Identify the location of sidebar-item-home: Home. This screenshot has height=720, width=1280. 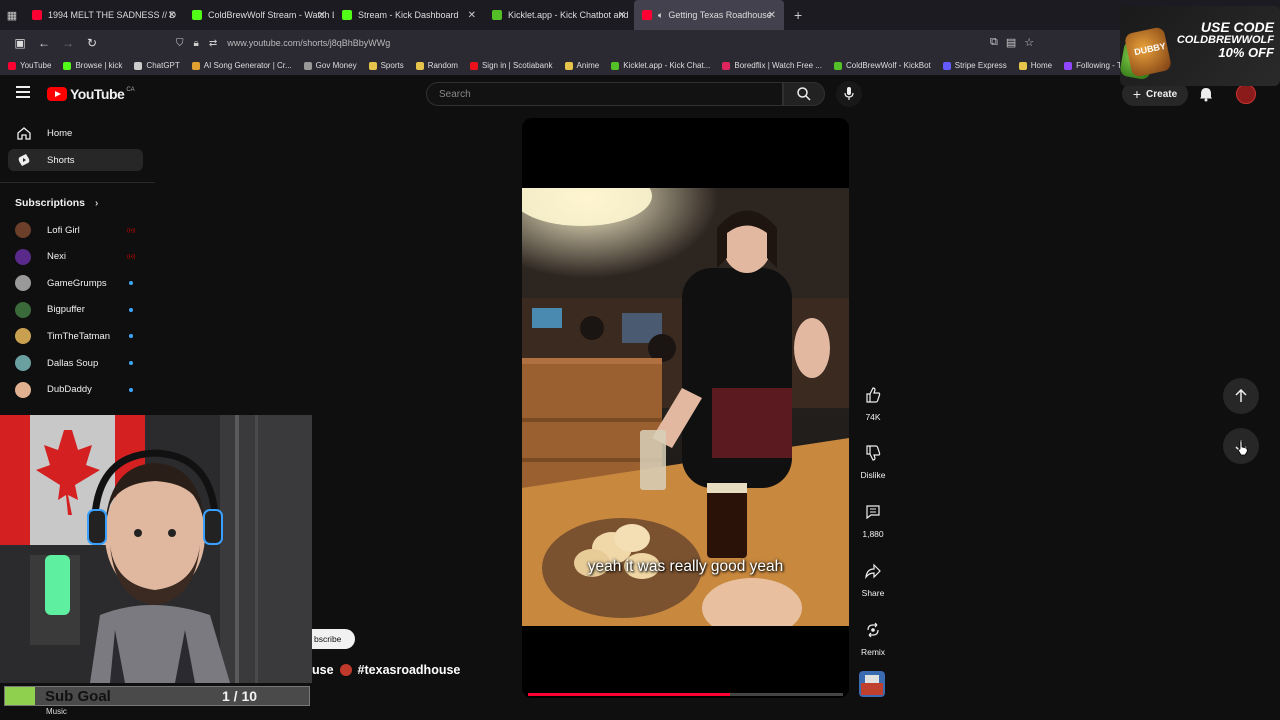
(75, 133).